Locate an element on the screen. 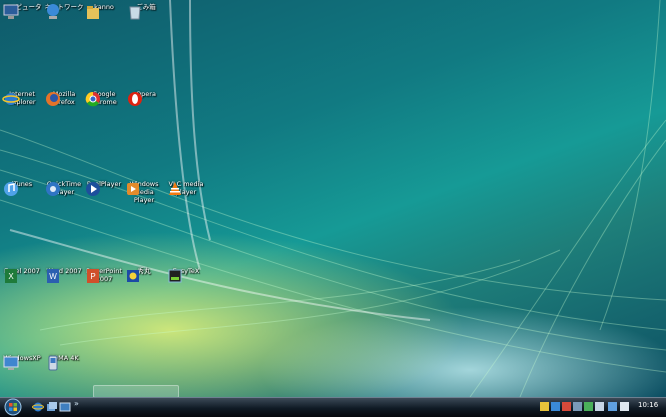 This screenshot has width=666, height=417. desktop-icon-computer: コンピュータ is located at coordinates (22, 11).